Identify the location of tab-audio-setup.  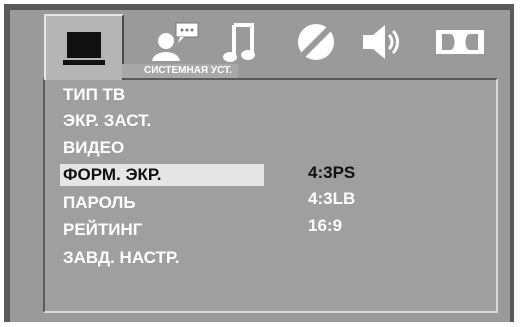
(240, 42).